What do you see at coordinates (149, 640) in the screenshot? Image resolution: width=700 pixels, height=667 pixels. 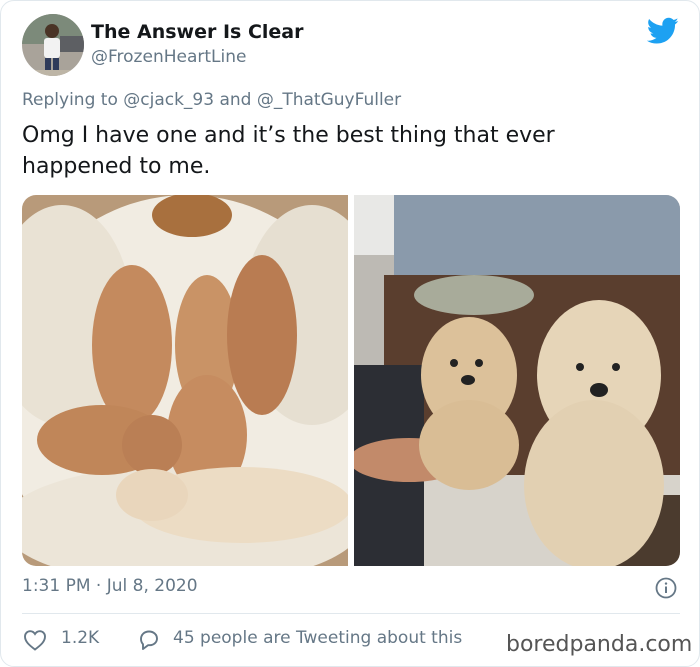 I see `speech-bubble-icon` at bounding box center [149, 640].